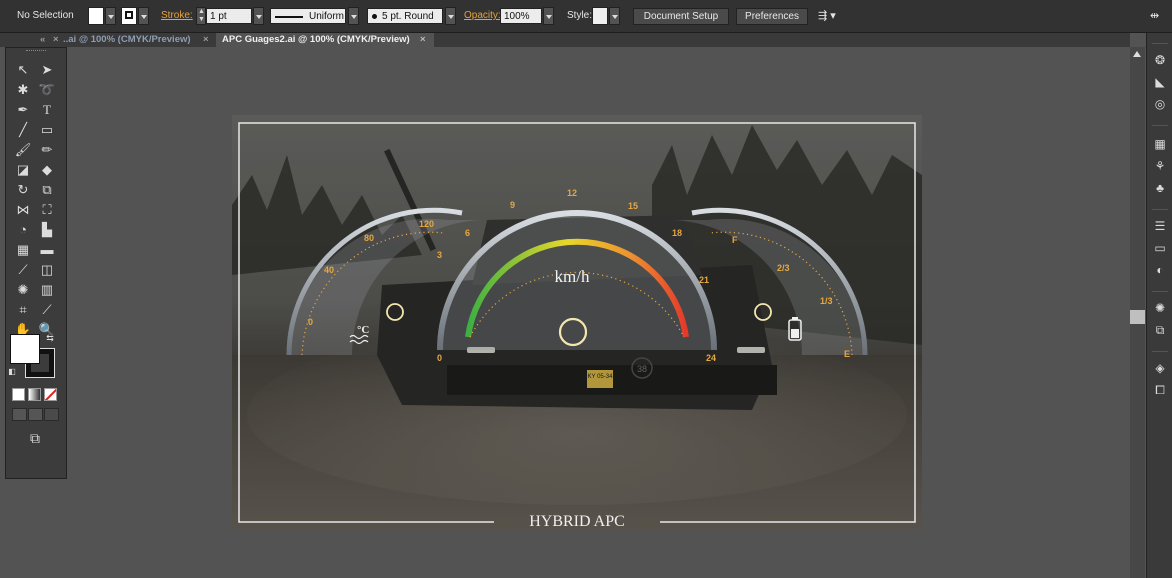 Image resolution: width=1172 pixels, height=578 pixels. What do you see at coordinates (329, 270) in the screenshot?
I see `temp-tick-40: 40` at bounding box center [329, 270].